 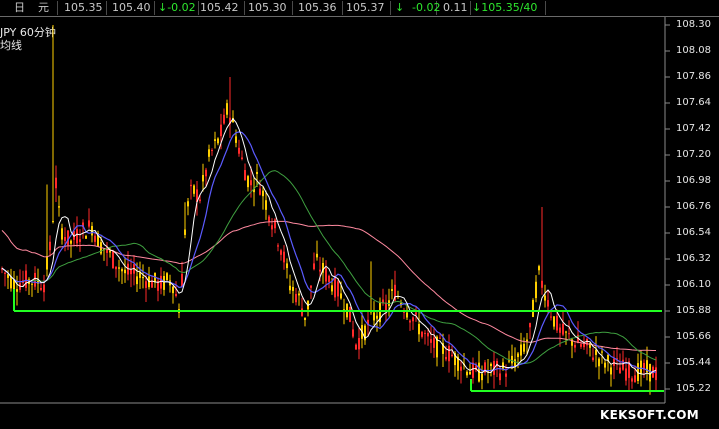 I want to click on y-tick-label: 107.64, so click(x=693, y=102).